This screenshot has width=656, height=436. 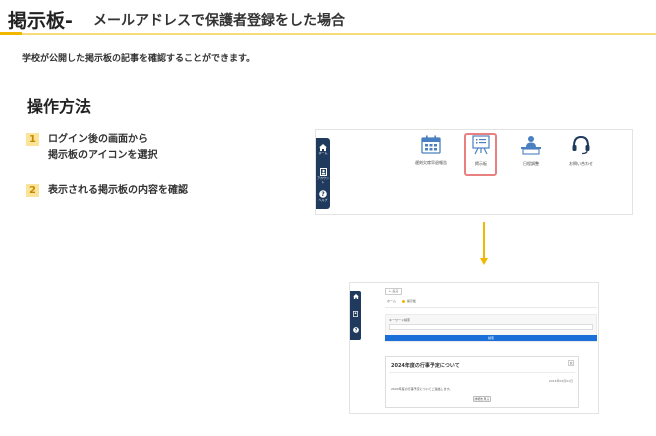 What do you see at coordinates (491, 327) in the screenshot?
I see `search-input` at bounding box center [491, 327].